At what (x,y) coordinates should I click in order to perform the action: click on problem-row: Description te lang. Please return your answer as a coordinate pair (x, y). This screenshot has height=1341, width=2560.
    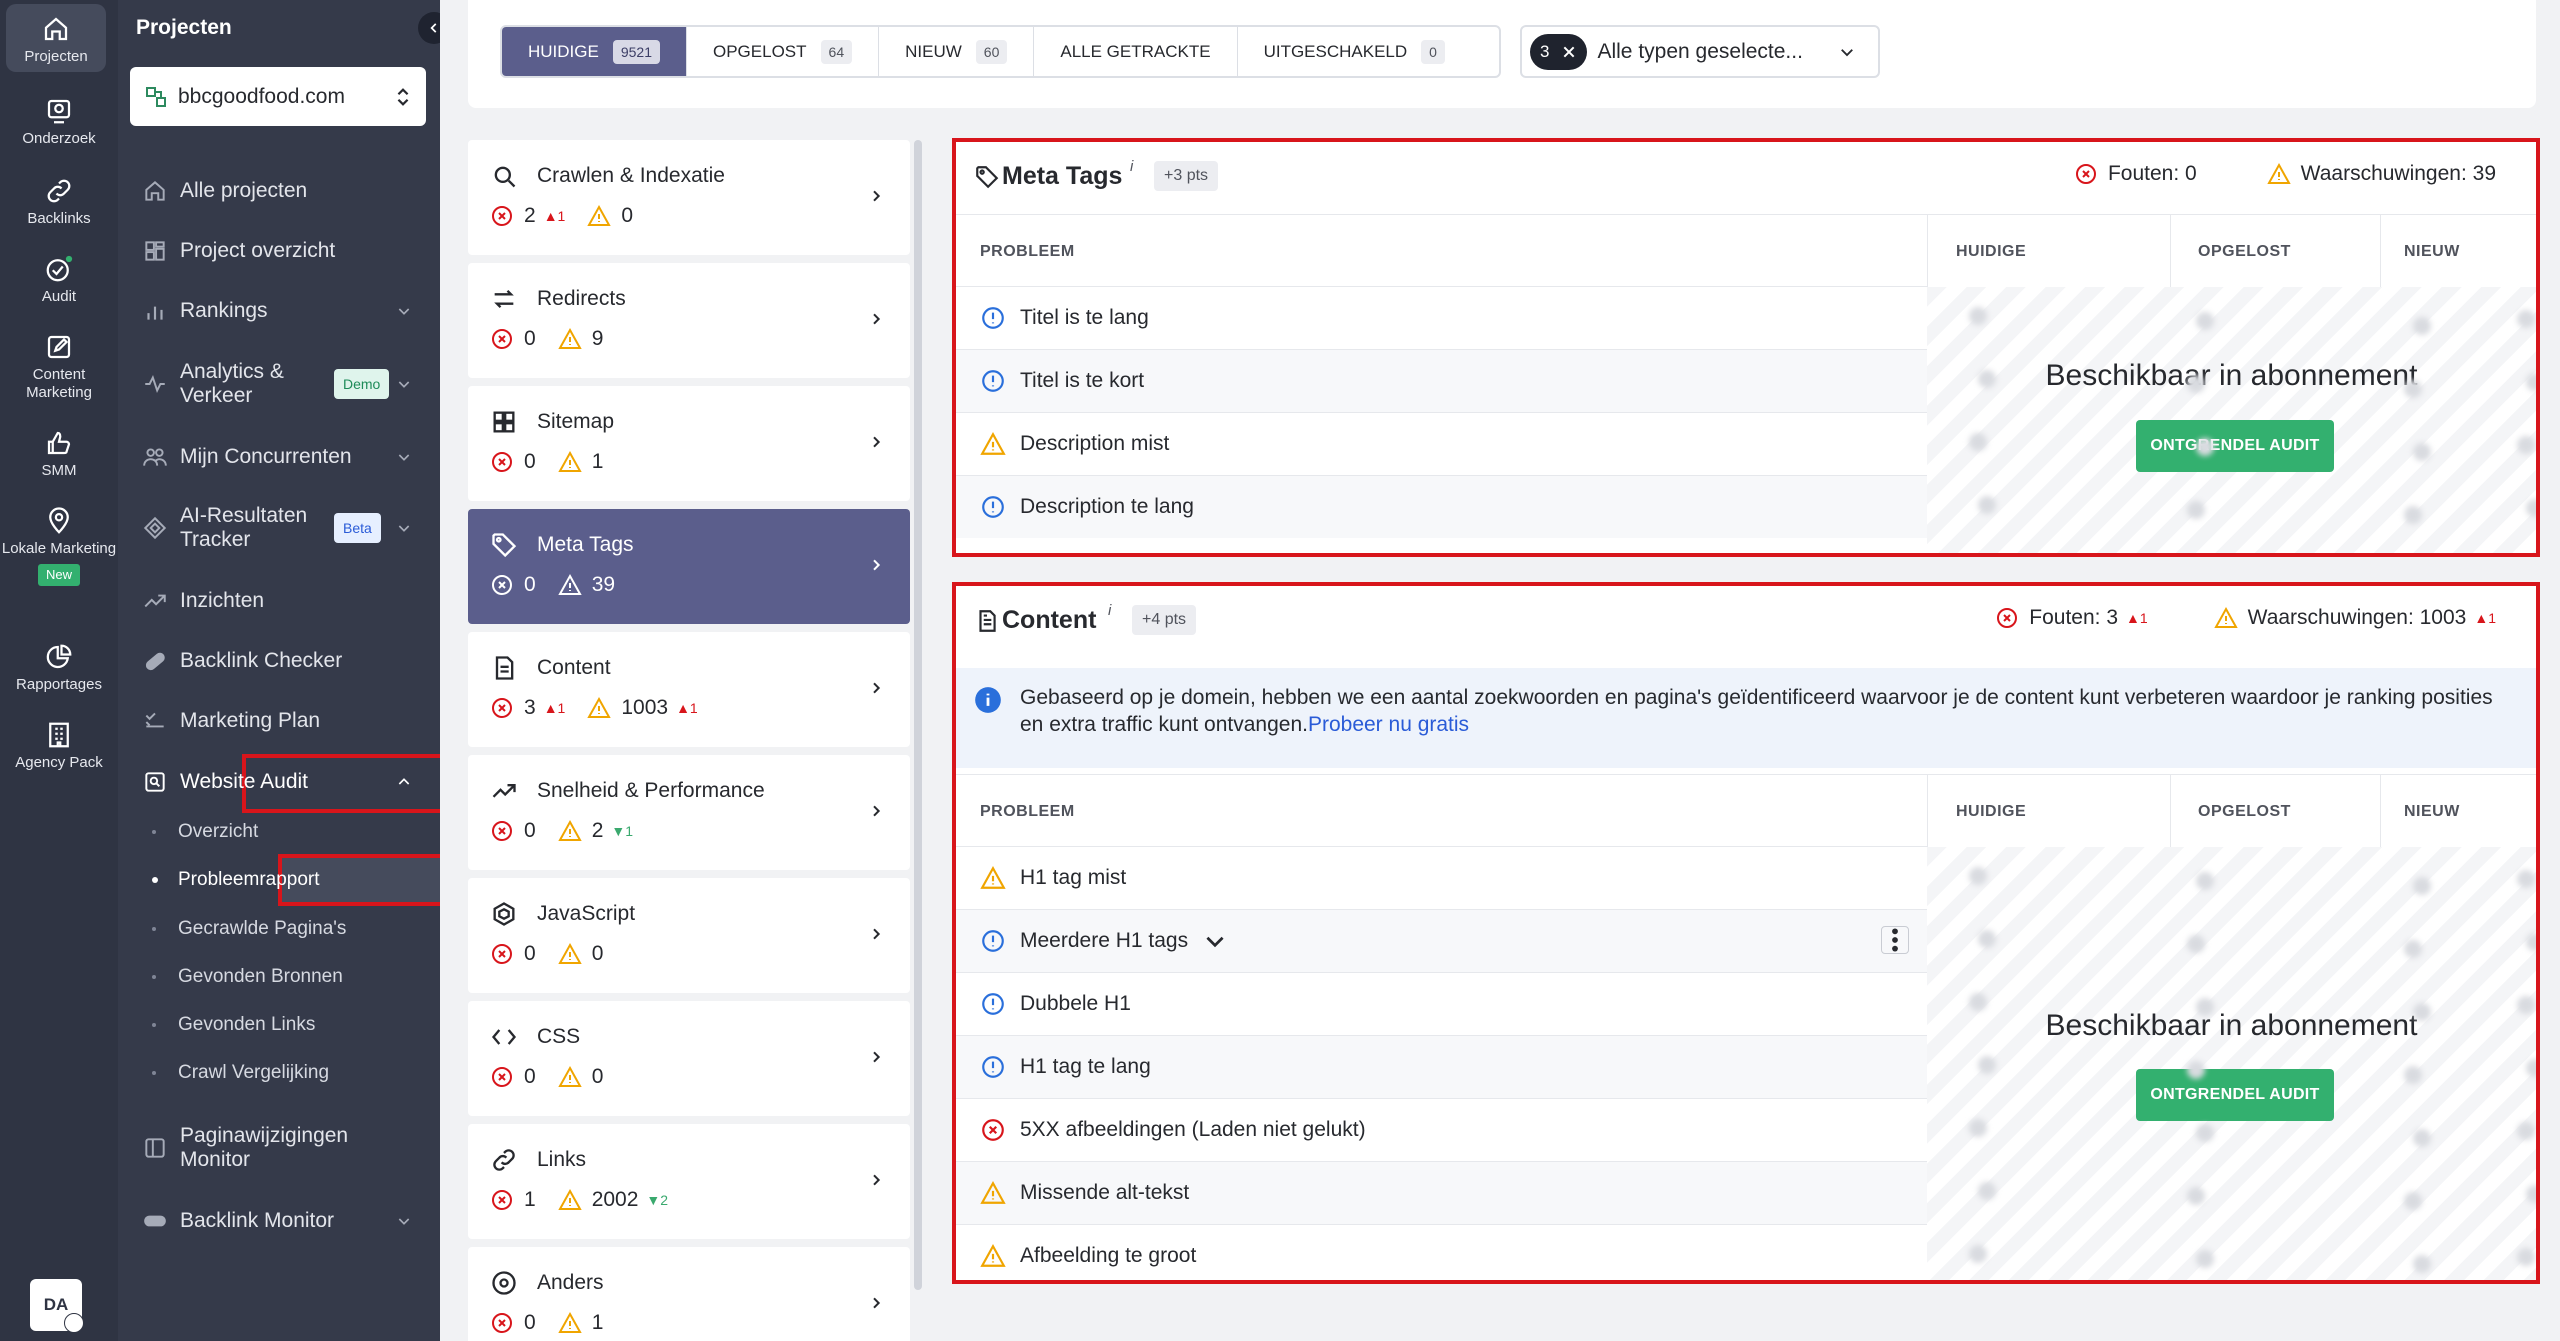
    Looking at the image, I should click on (1441, 506).